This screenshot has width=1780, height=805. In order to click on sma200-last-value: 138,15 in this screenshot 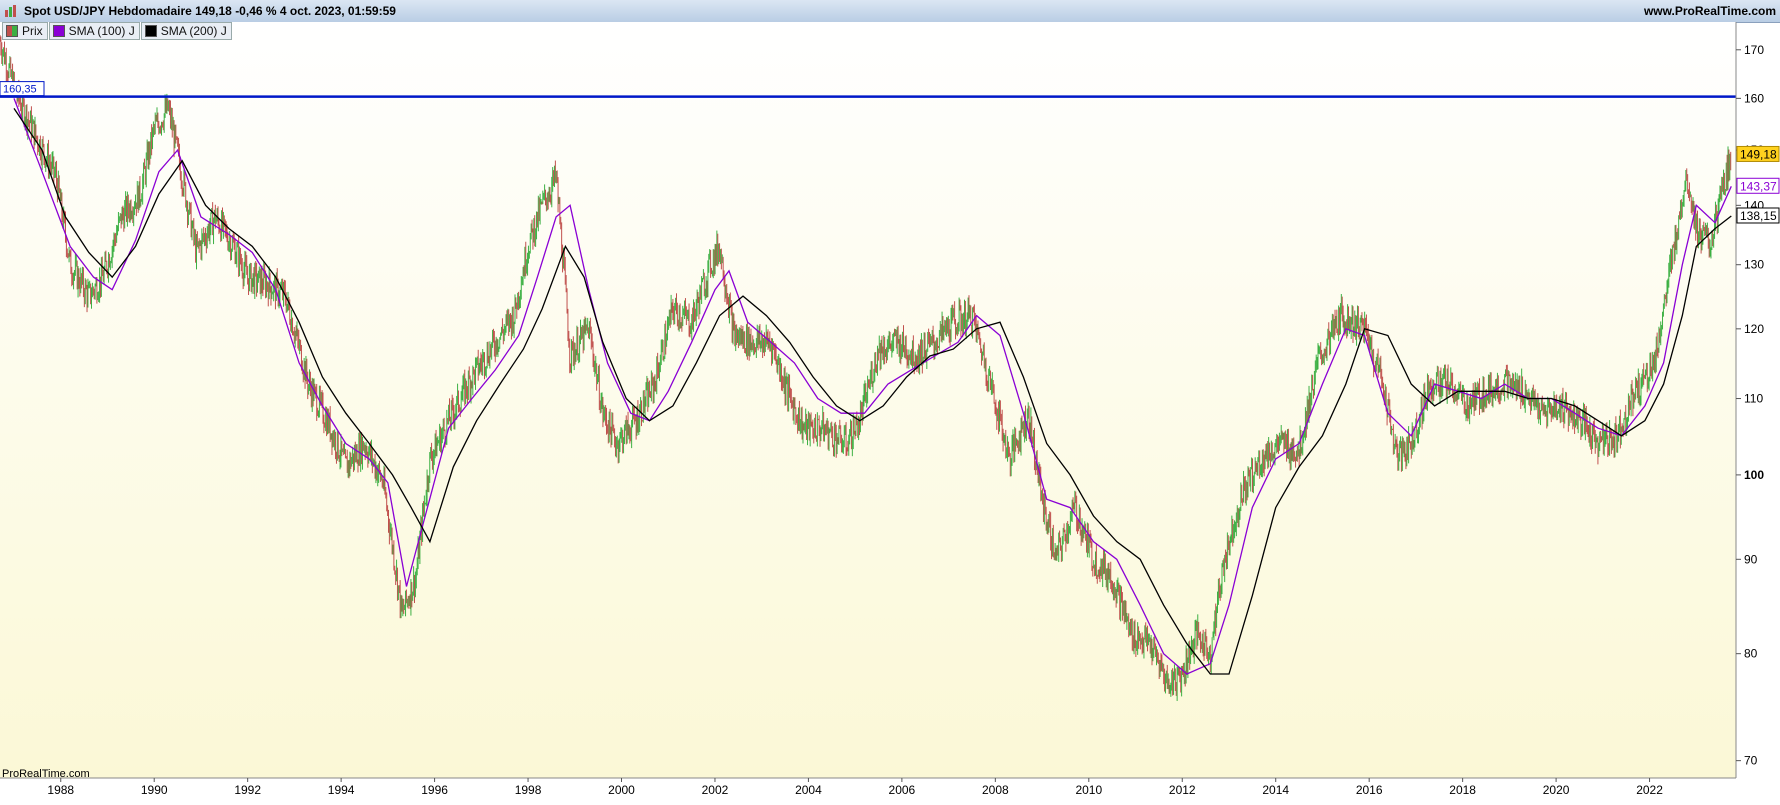, I will do `click(1758, 216)`.